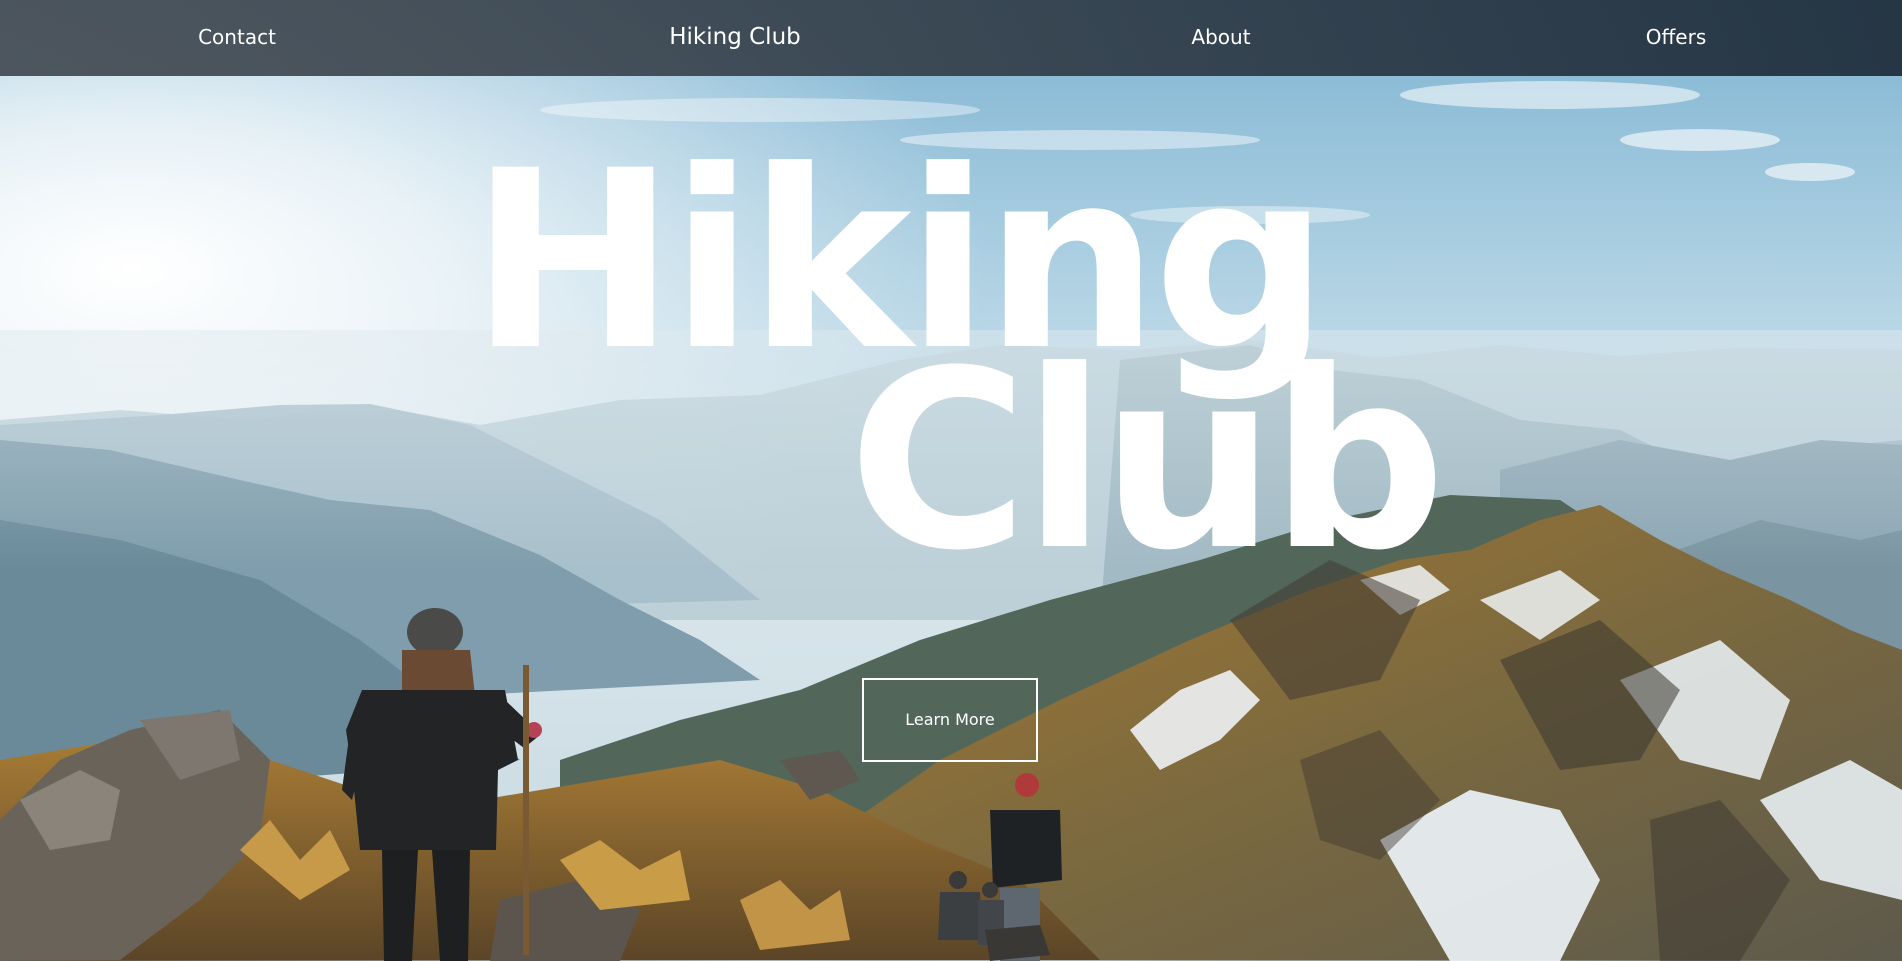 This screenshot has height=961, width=1902. What do you see at coordinates (1676, 37) in the screenshot?
I see `nav-link-offers: Offers` at bounding box center [1676, 37].